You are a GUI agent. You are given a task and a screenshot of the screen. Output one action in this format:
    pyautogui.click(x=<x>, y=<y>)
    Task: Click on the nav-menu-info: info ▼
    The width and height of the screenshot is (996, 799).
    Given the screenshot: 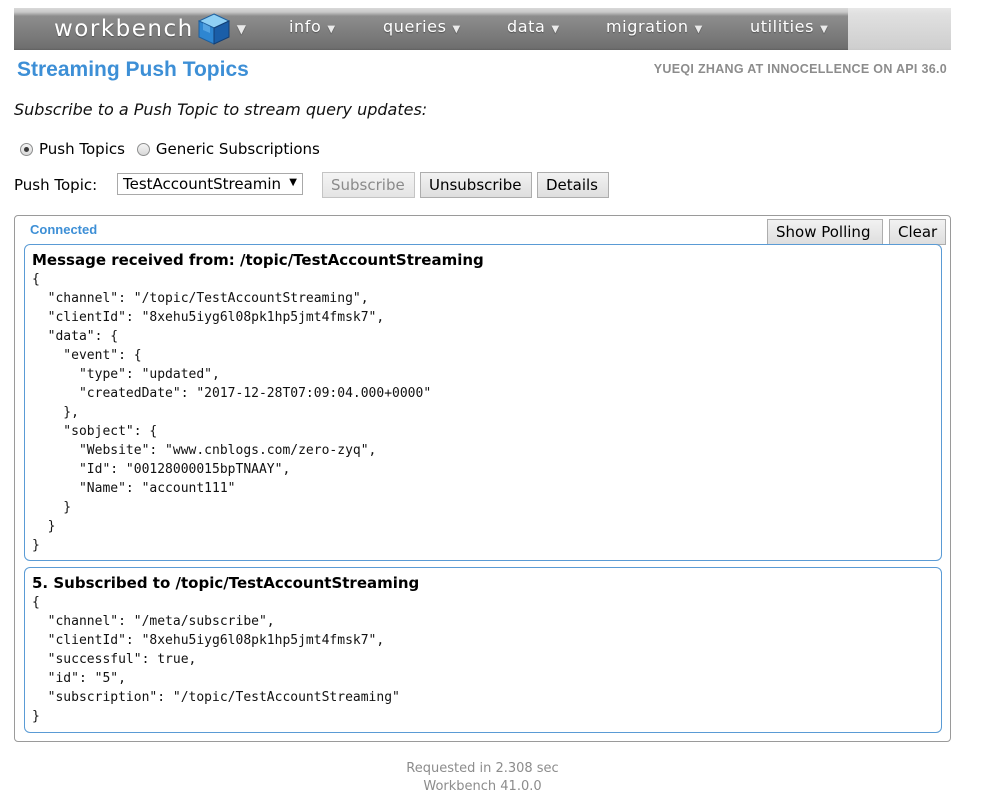 What is the action you would take?
    pyautogui.click(x=312, y=28)
    